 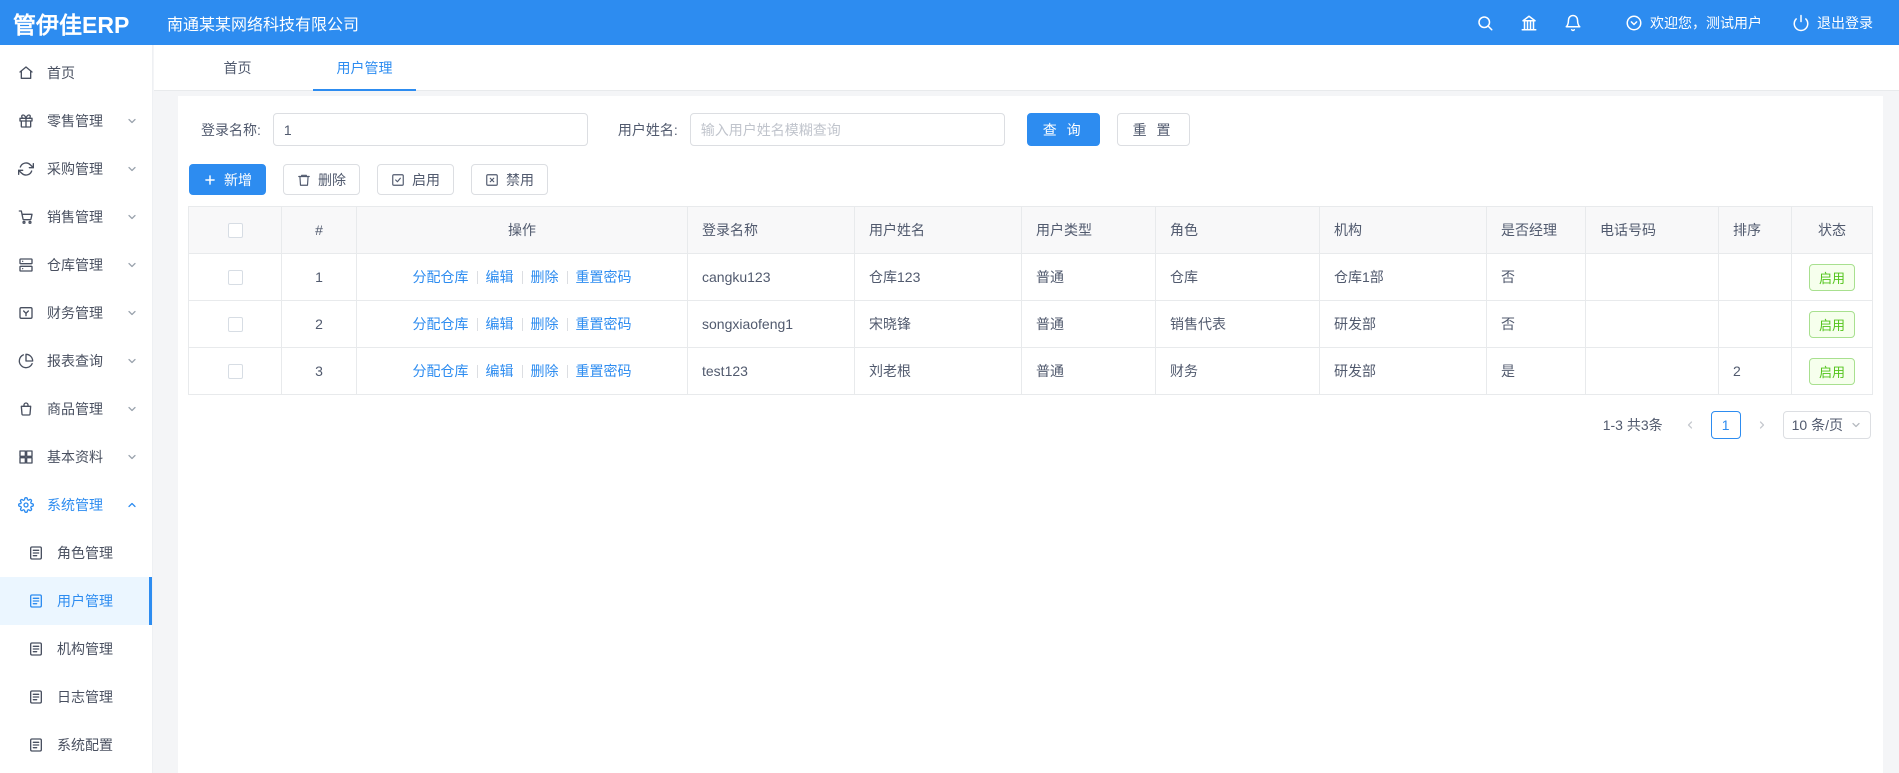 I want to click on sidebar-item-label: 商品管理, so click(x=75, y=409).